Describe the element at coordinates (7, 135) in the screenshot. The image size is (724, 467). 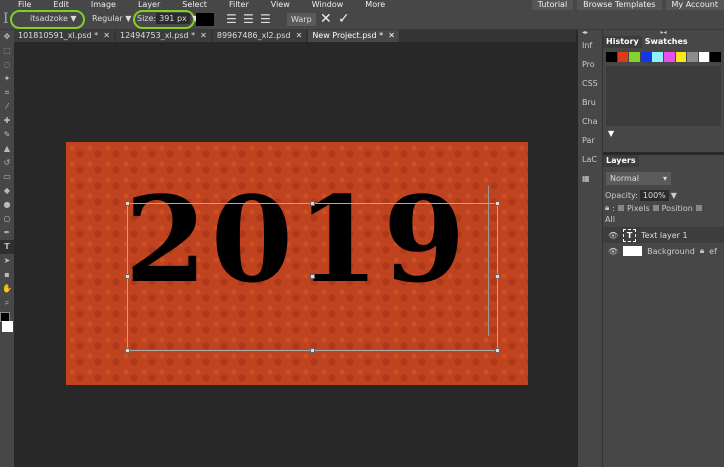
I see `brush-tool-icon: ✎` at that location.